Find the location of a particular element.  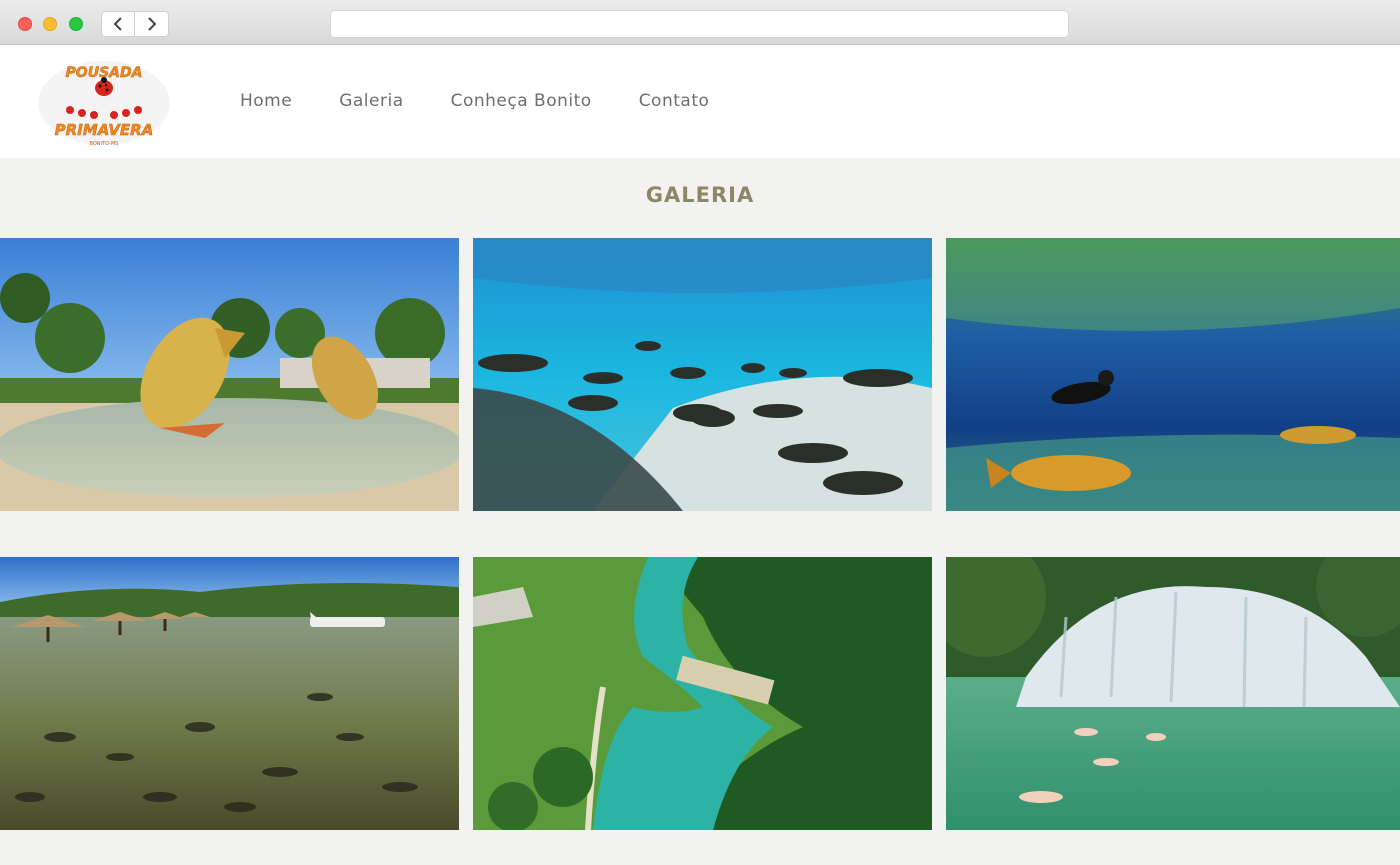

gallery-photo-aerial-river is located at coordinates (702, 693).